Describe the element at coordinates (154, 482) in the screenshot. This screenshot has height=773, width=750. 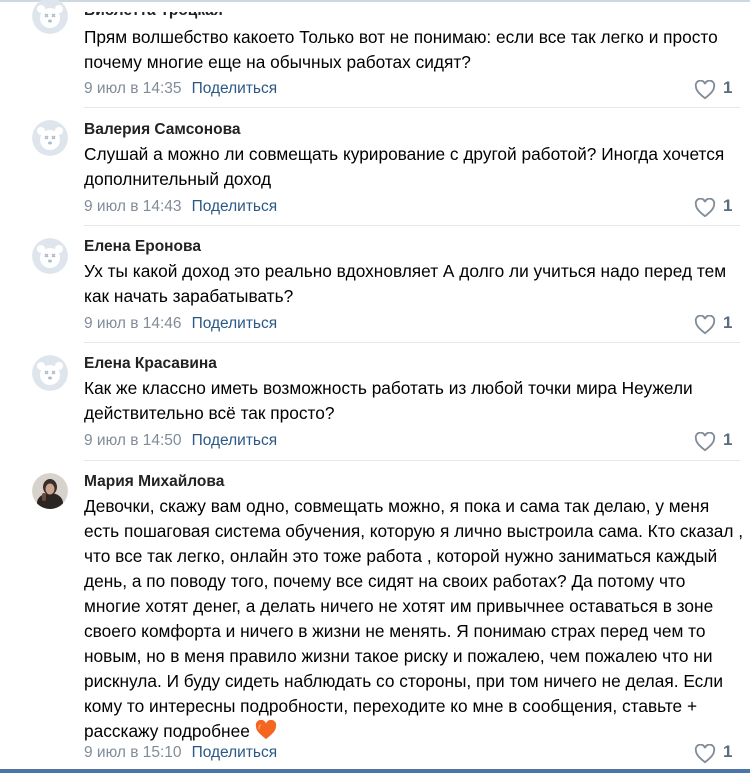
I see `comment-author: Мария Михайлова` at that location.